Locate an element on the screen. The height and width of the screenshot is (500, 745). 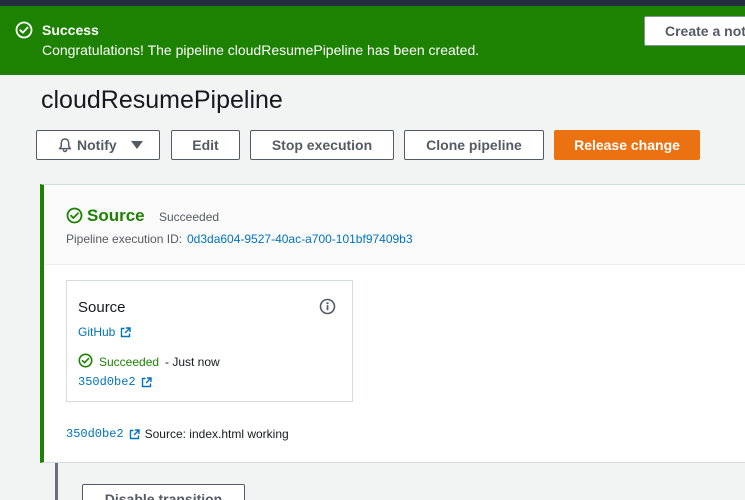
caret-down-icon is located at coordinates (137, 145).